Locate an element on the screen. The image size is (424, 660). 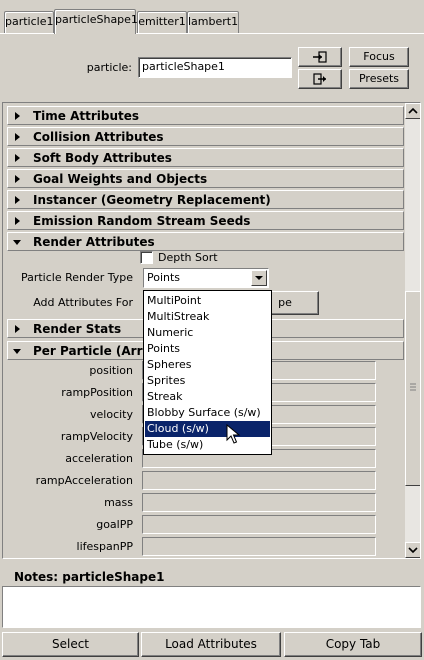
section-instancer: Instancer (Geometry Replacement) is located at coordinates (205, 199).